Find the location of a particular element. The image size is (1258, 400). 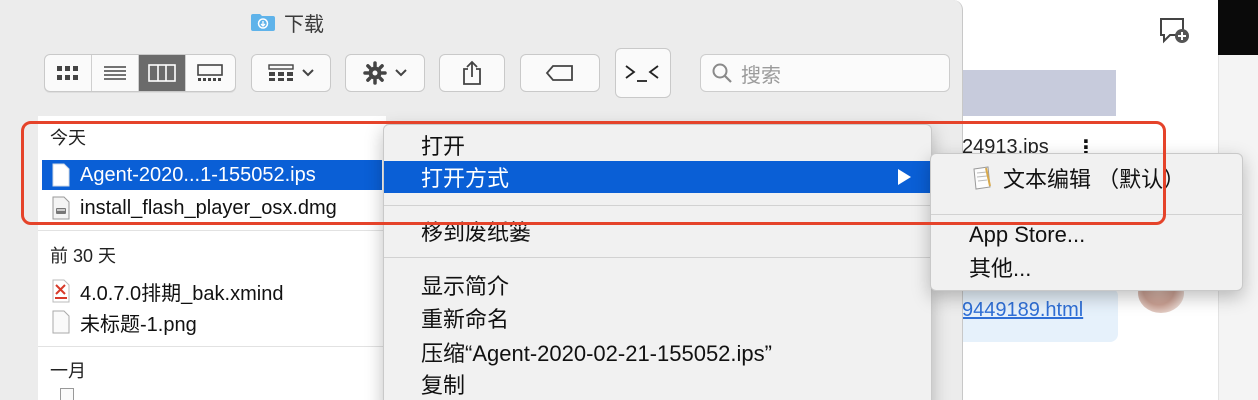

background-header-band is located at coordinates (1039, 93).